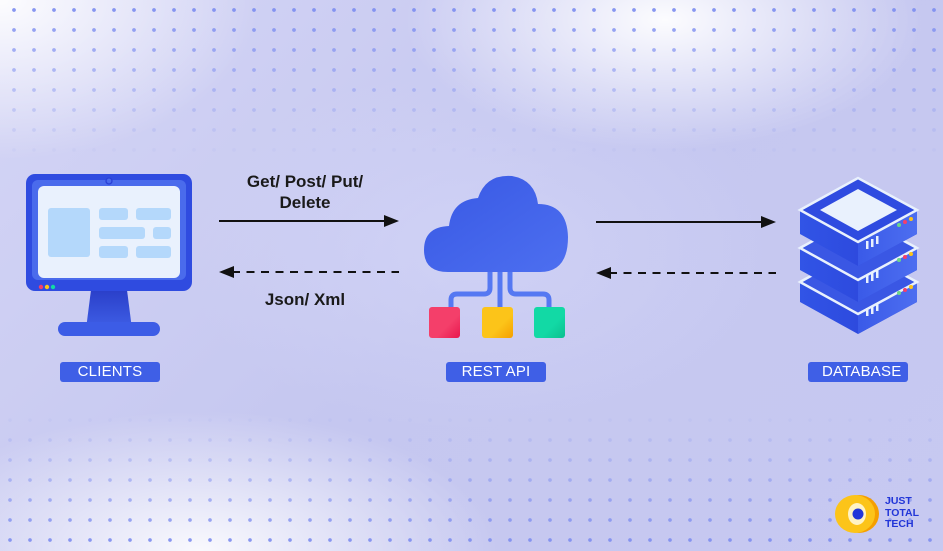  Describe the element at coordinates (686, 273) in the screenshot. I see `result-arrow` at that location.